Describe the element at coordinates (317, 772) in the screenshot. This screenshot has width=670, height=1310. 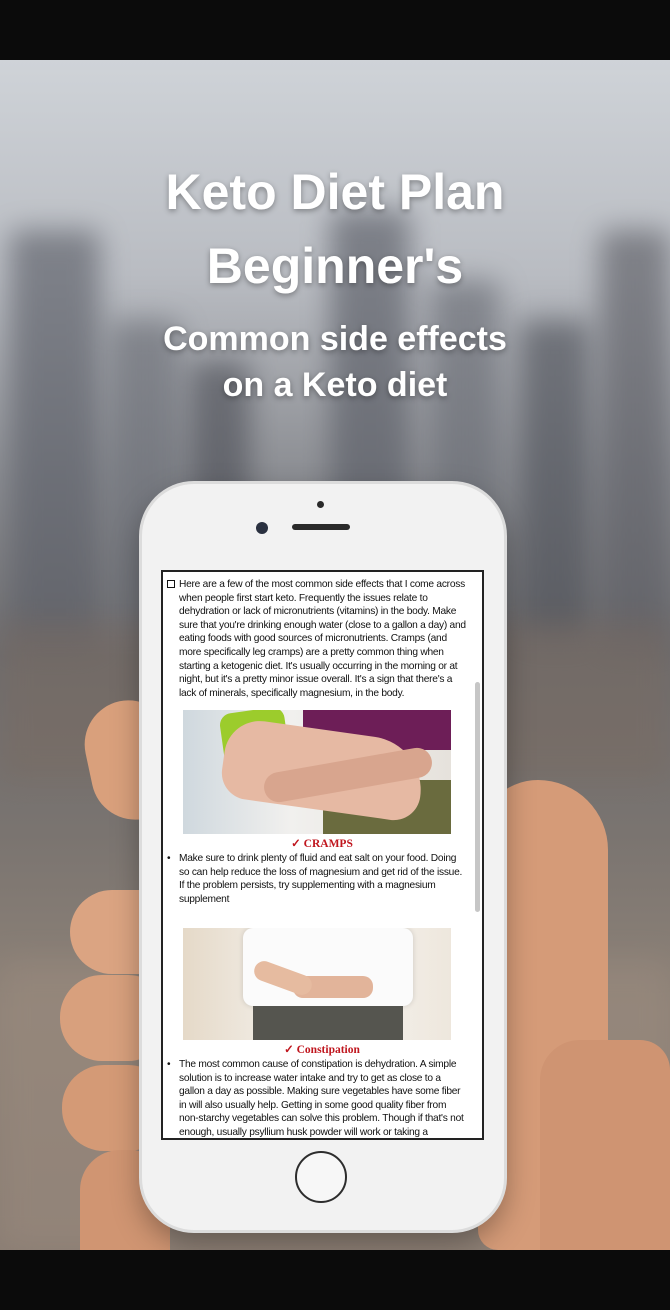
I see `cramps-image` at that location.